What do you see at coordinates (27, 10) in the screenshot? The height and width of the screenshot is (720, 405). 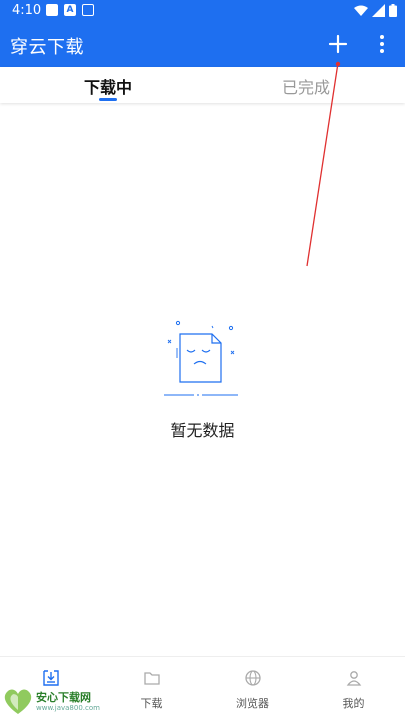 I see `status-time: 4:10` at bounding box center [27, 10].